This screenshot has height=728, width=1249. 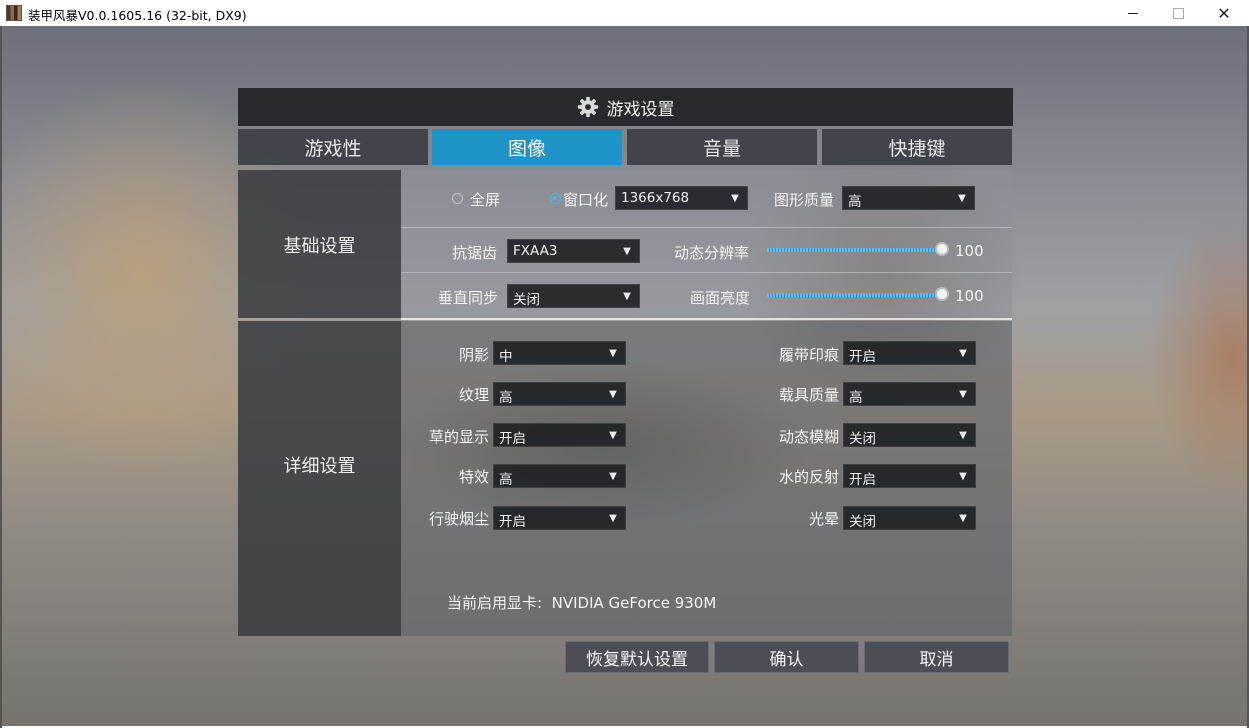 I want to click on resolution-value: 1366x768, so click(x=655, y=198).